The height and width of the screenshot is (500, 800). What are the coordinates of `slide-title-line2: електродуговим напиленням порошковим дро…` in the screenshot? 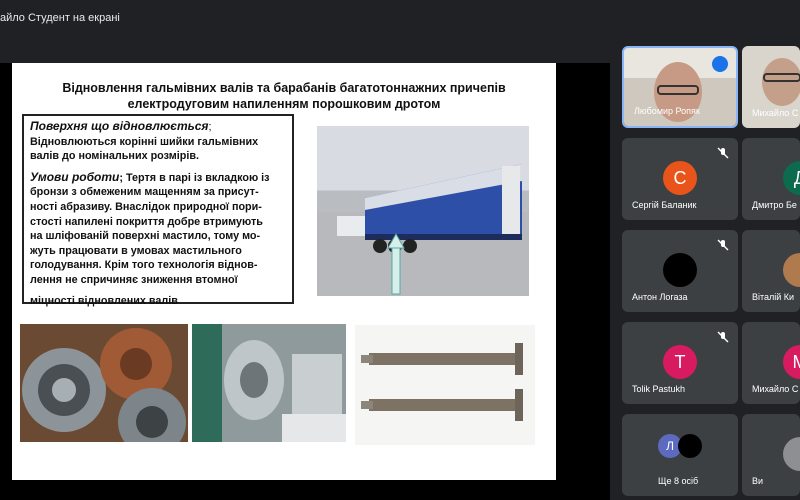 It's located at (284, 104).